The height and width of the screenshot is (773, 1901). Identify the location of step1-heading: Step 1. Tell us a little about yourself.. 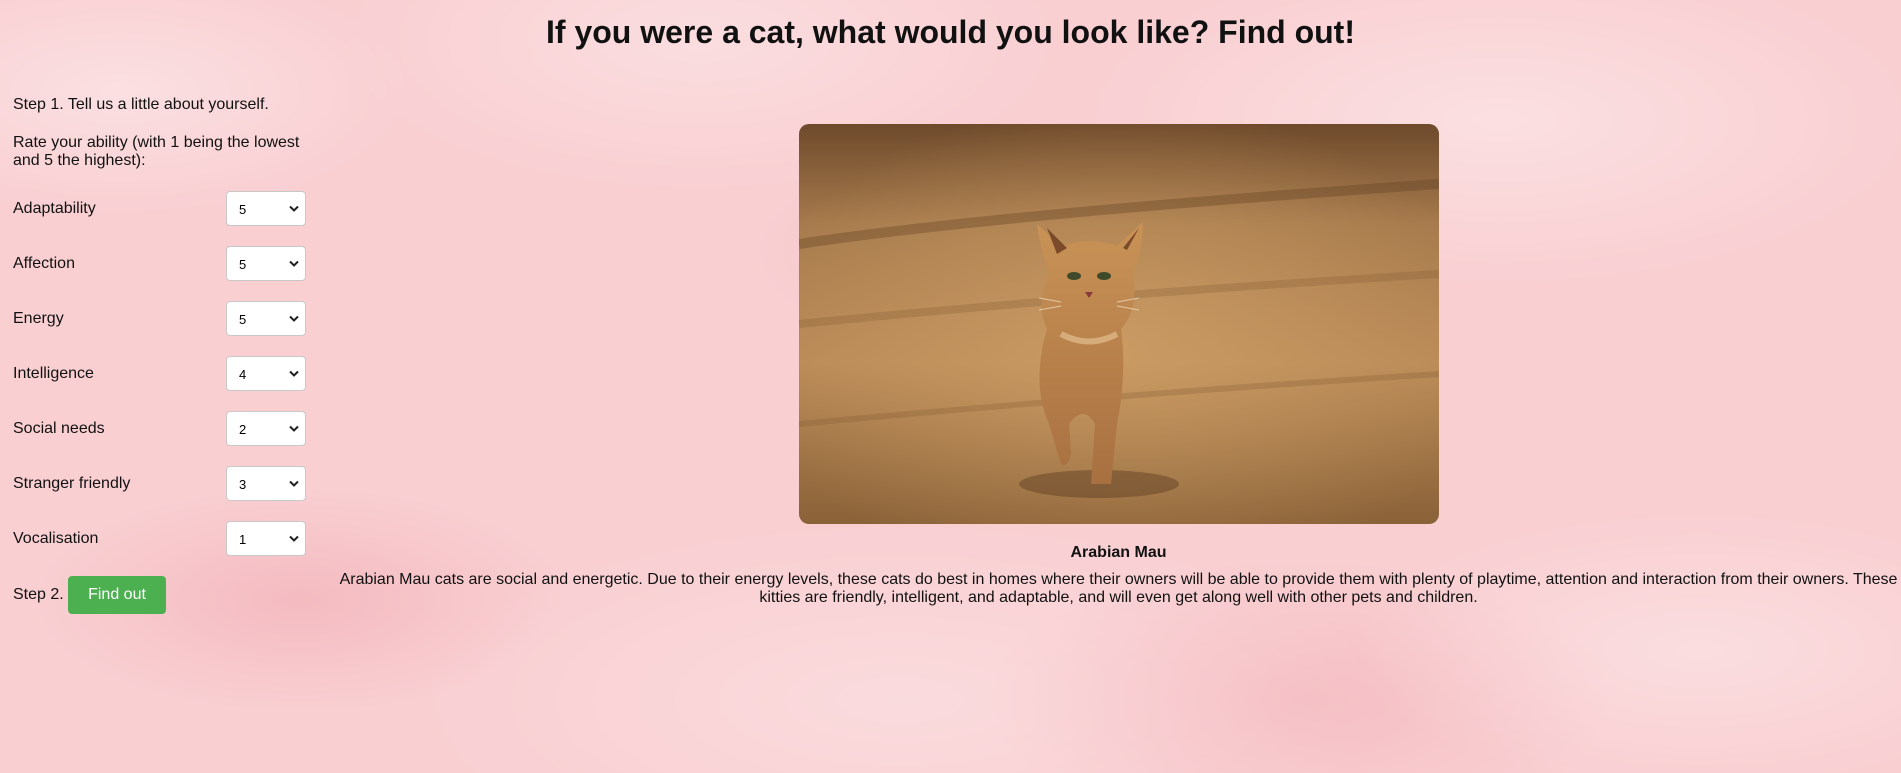
(141, 104).